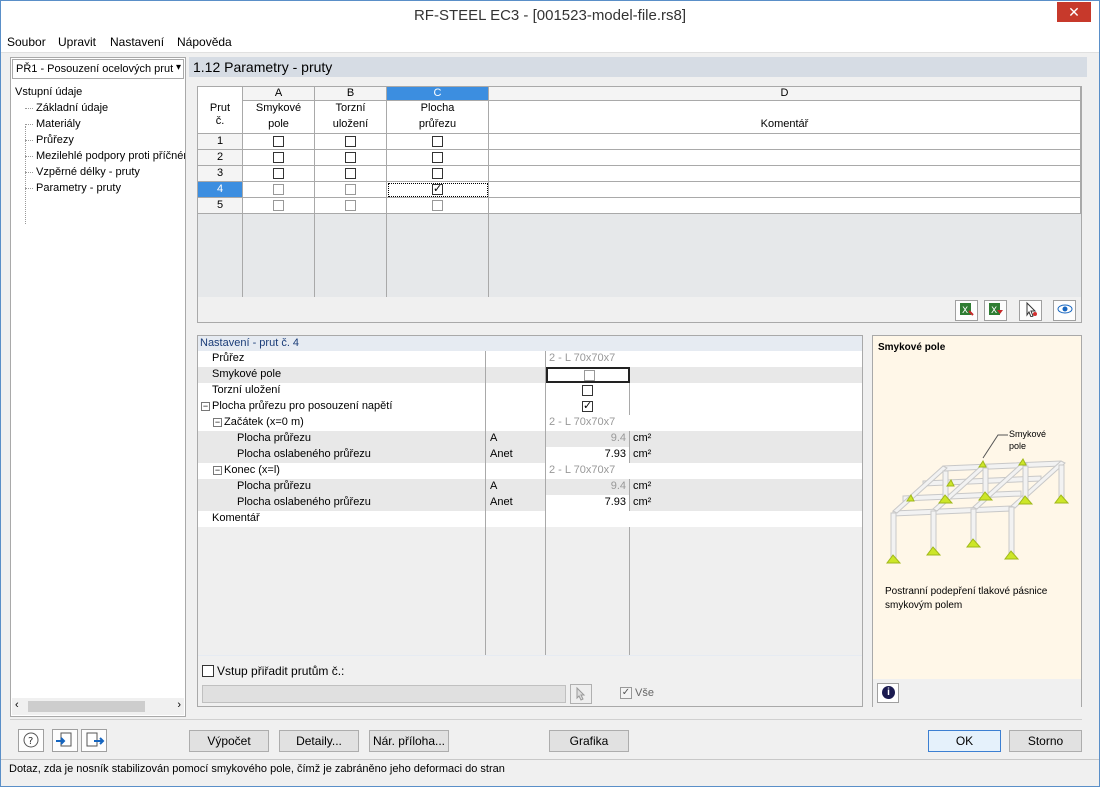 The image size is (1100, 787). What do you see at coordinates (746, 439) in the screenshot?
I see `unit-start-area: cm²` at bounding box center [746, 439].